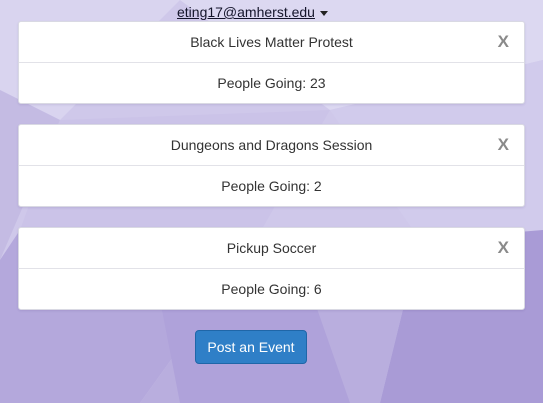  I want to click on people-going: People Going: 6, so click(271, 289).